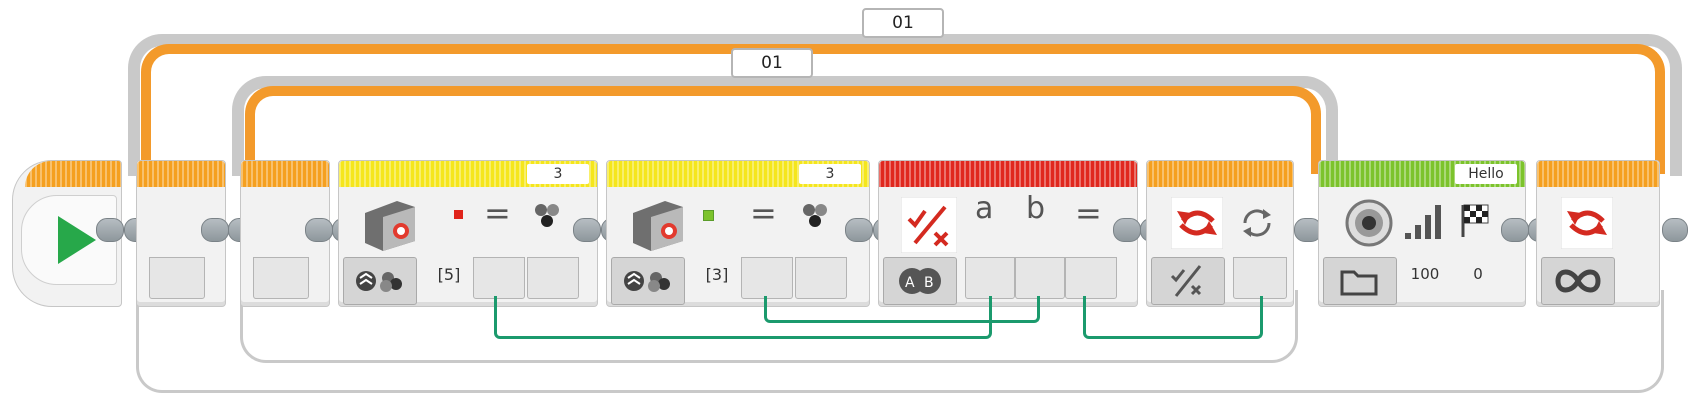  What do you see at coordinates (1088, 213) in the screenshot?
I see `result-label: =` at bounding box center [1088, 213].